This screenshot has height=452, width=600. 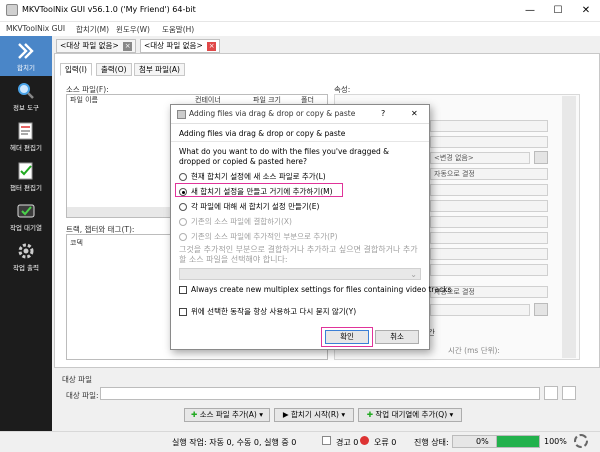 What do you see at coordinates (300, 123) in the screenshot?
I see `dialog-divider` at bounding box center [300, 123].